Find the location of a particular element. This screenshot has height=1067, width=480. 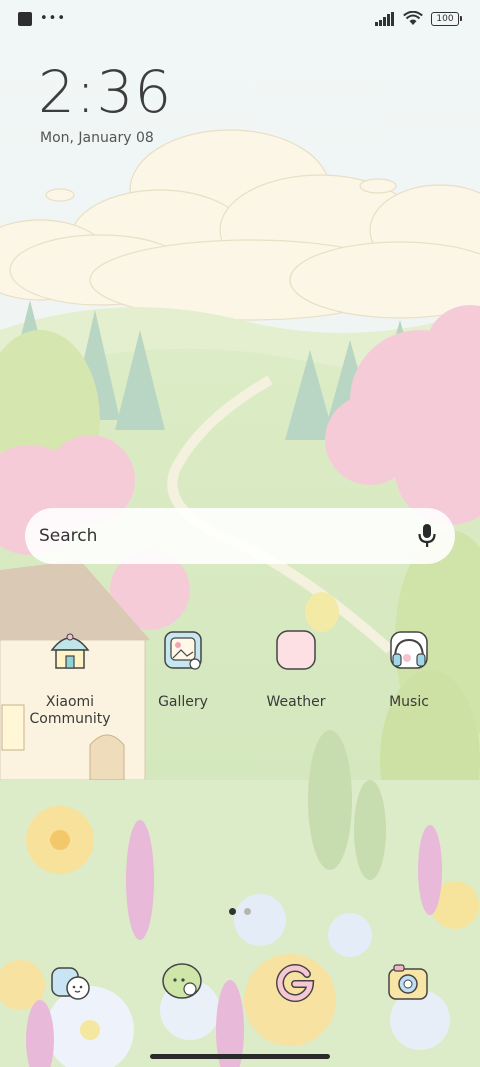

microphone-icon is located at coordinates (427, 536).